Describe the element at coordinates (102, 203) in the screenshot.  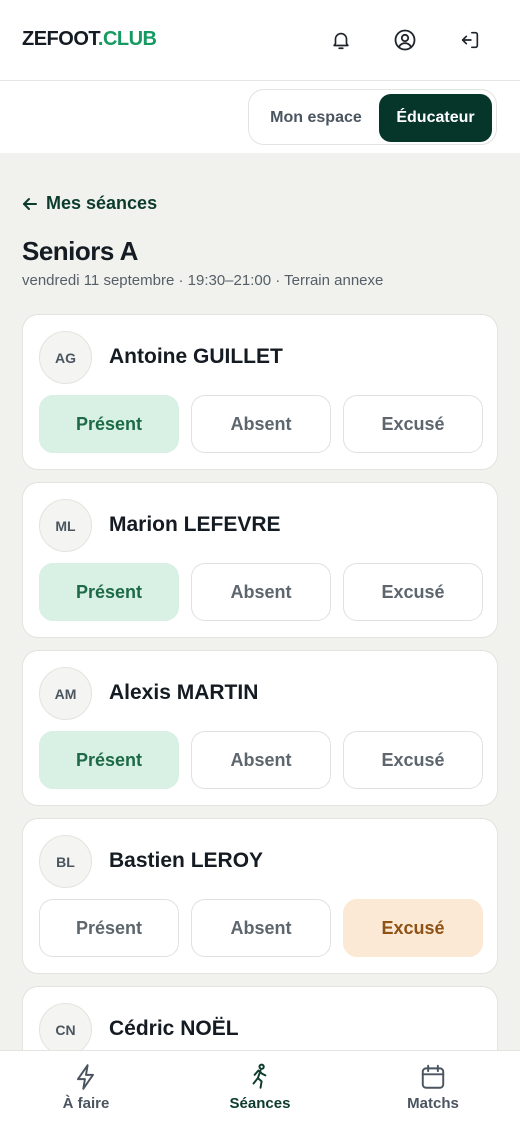
I see `back-link-label: Mes séances` at that location.